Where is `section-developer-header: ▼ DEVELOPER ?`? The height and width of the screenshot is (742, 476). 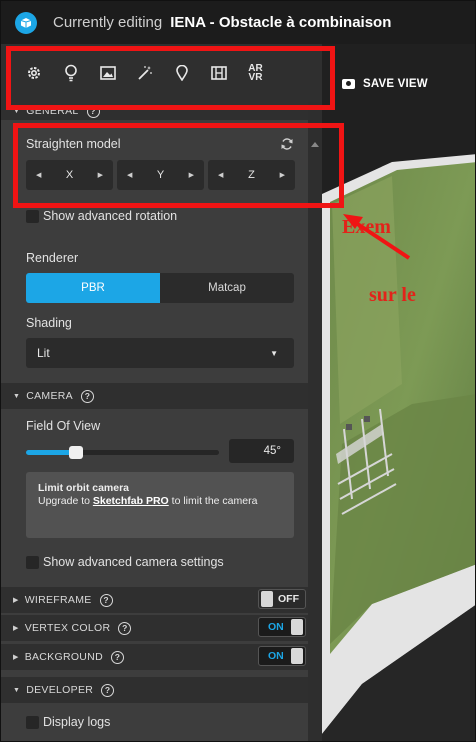
section-developer-header: ▼ DEVELOPER ? is located at coordinates (154, 690).